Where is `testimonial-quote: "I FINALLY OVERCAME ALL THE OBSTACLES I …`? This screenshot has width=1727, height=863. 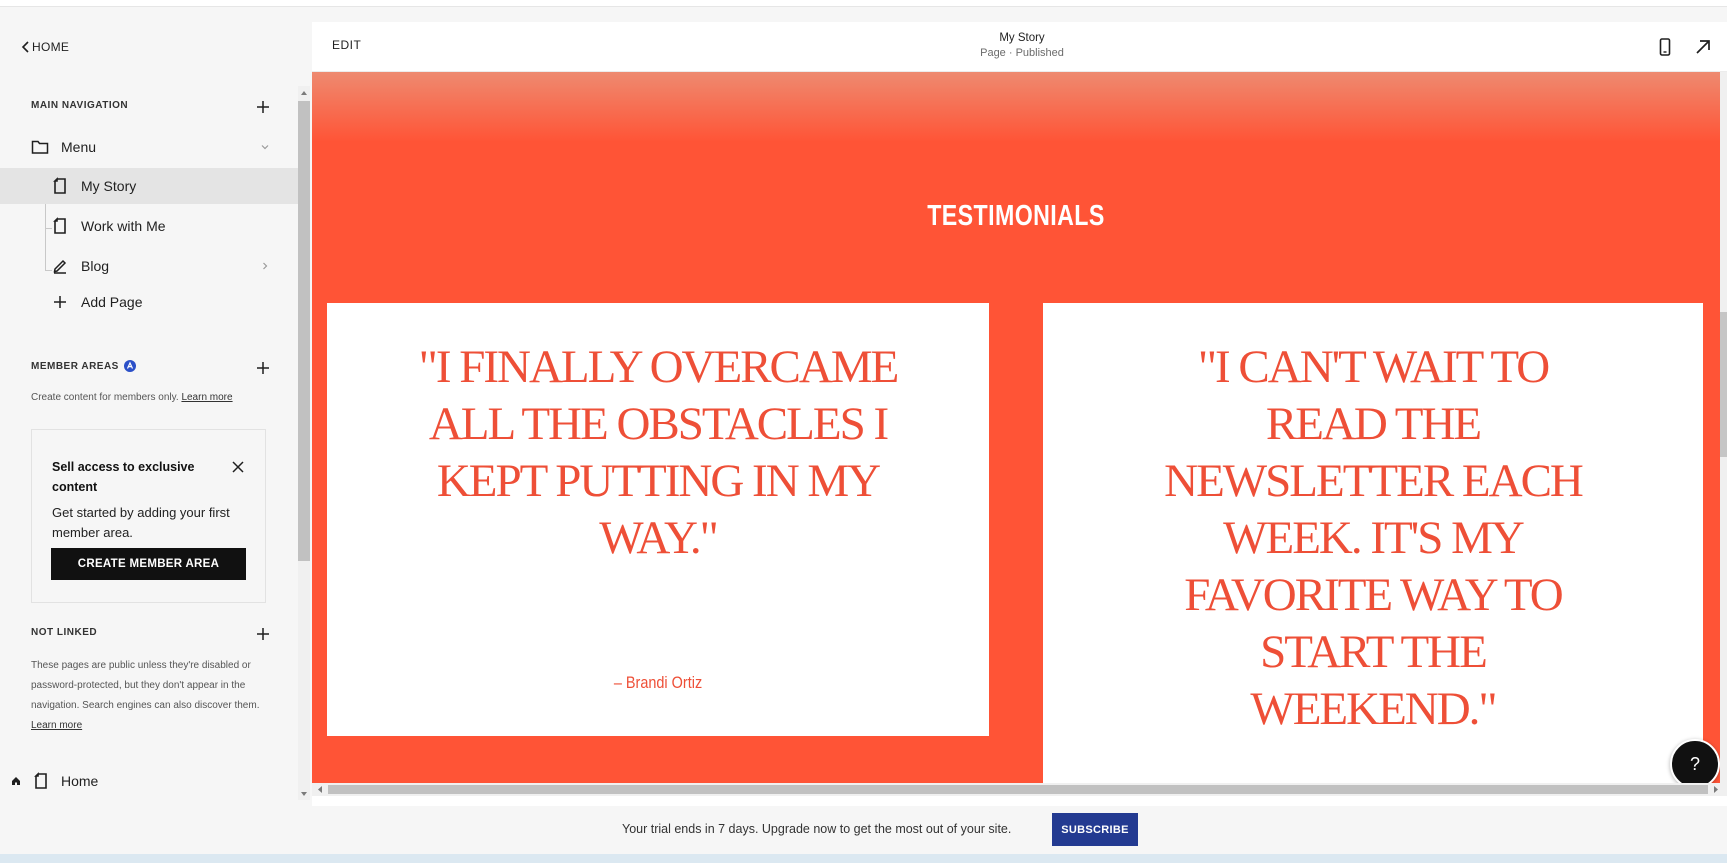
testimonial-quote: "I FINALLY OVERCAME ALL THE OBSTACLES I … is located at coordinates (659, 452).